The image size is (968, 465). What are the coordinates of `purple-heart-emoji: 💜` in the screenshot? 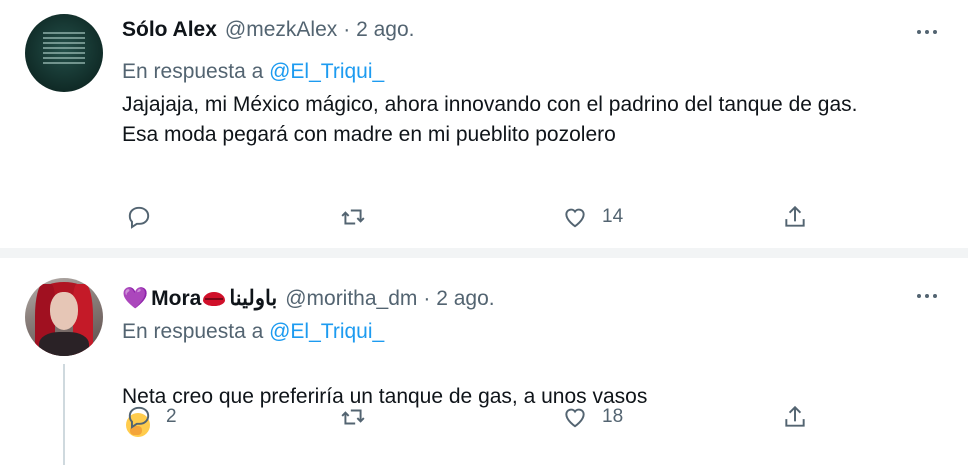 It's located at (135, 298).